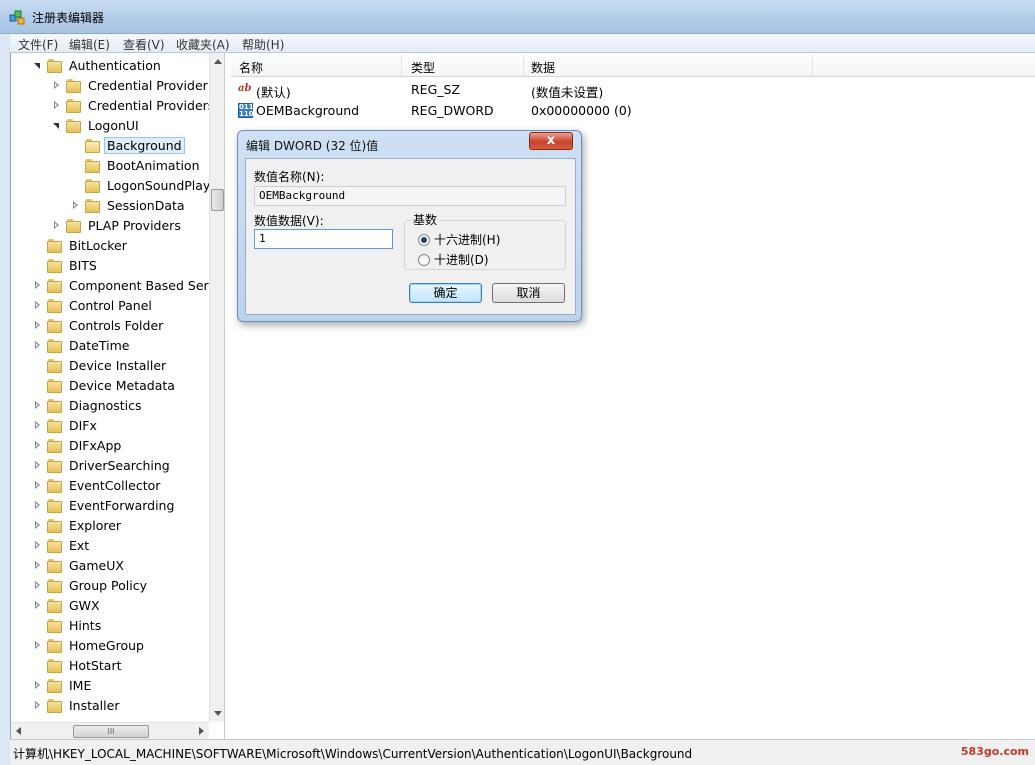 Image resolution: width=1035 pixels, height=765 pixels. Describe the element at coordinates (91, 585) in the screenshot. I see `tree-item: Group Policy` at that location.